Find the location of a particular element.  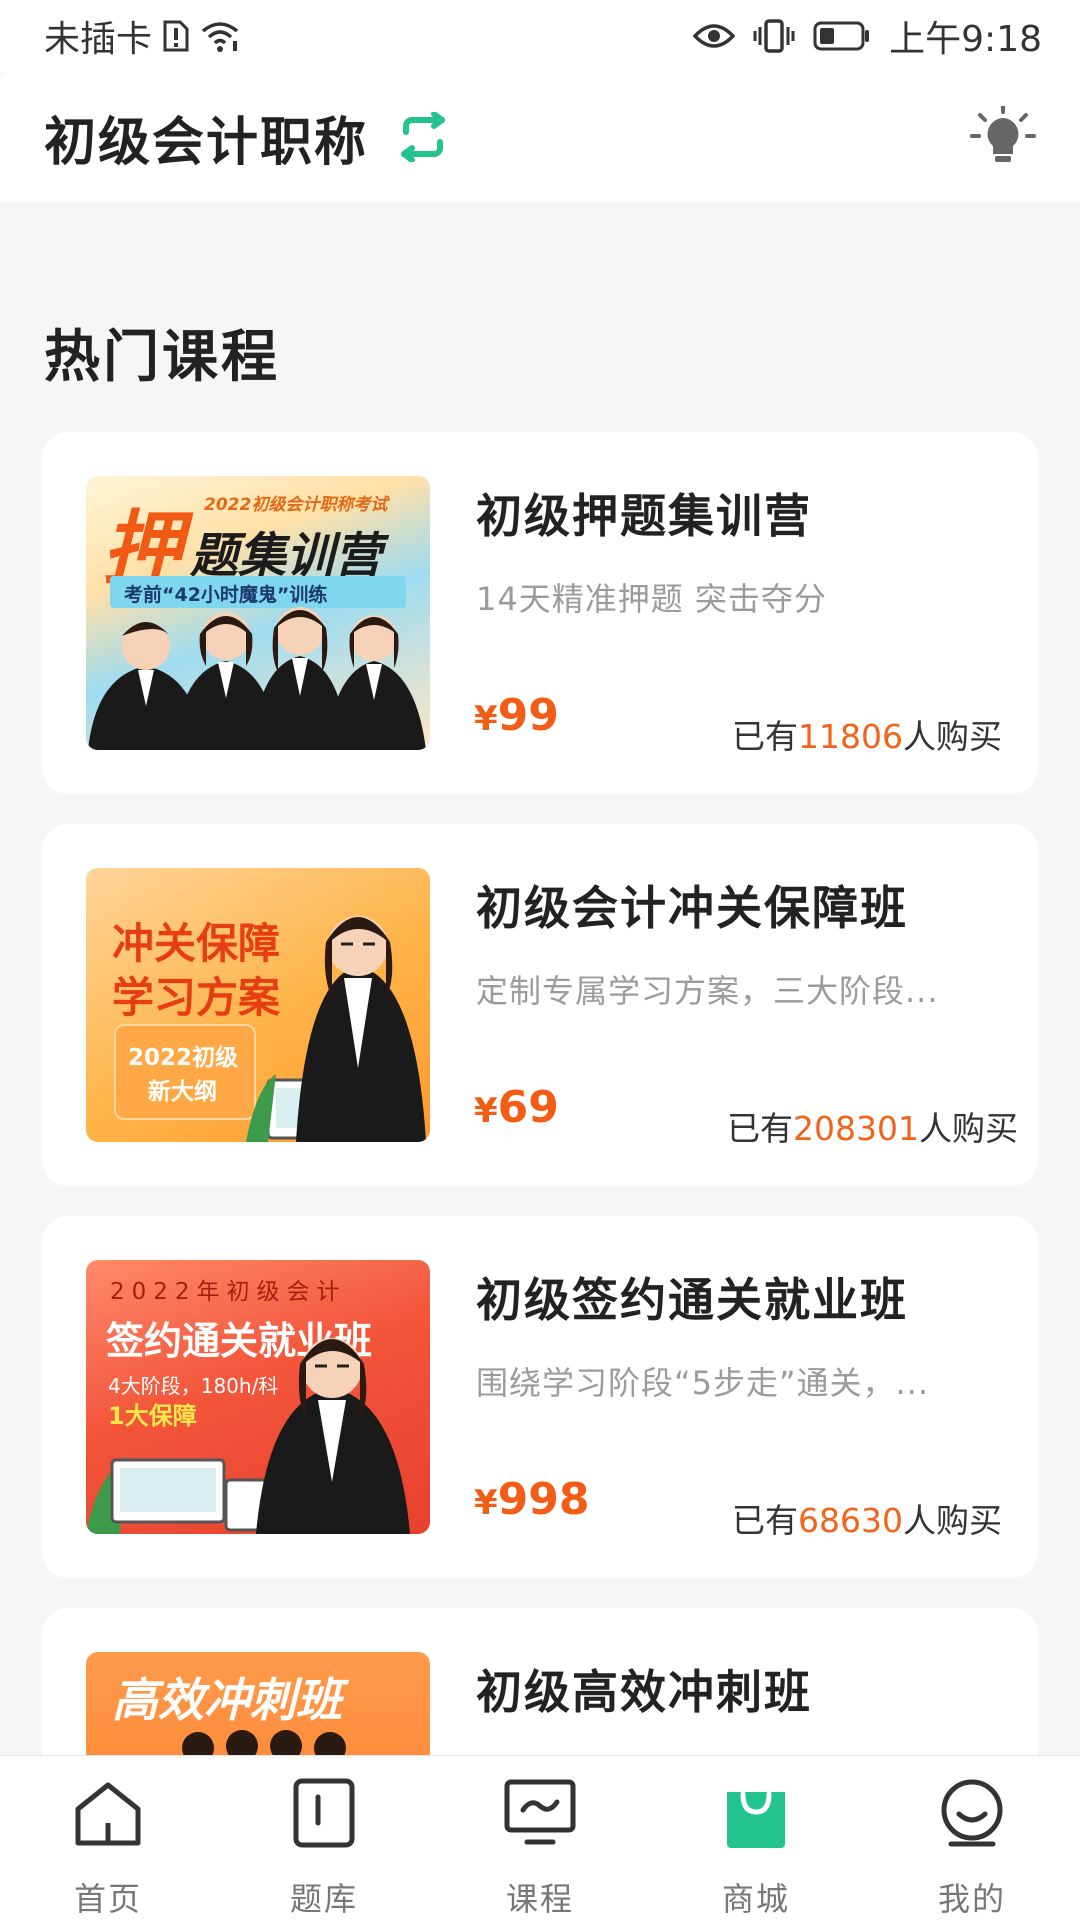

course-price: ¥69 is located at coordinates (516, 1107).